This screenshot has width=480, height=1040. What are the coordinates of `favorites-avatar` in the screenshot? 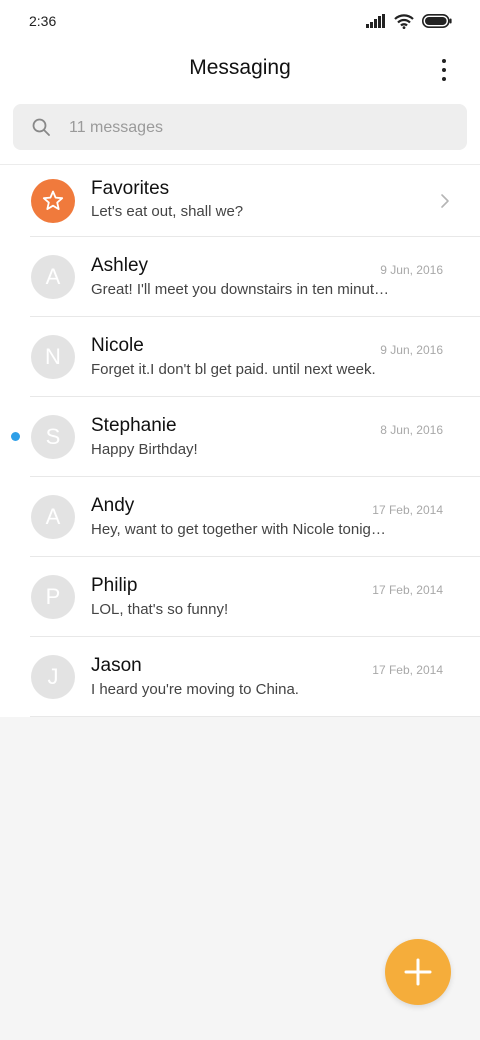 It's located at (53, 201).